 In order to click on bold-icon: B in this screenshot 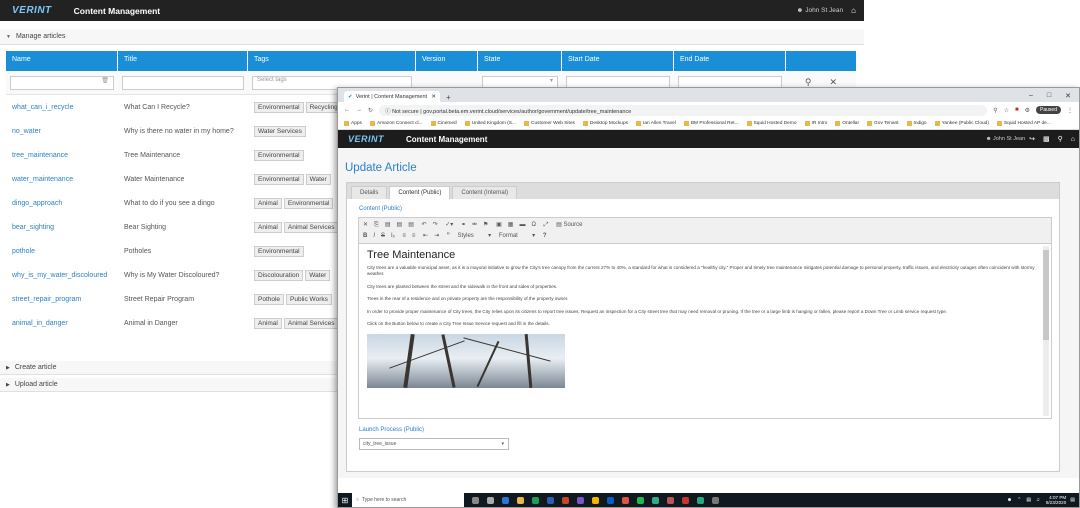, I will do `click(365, 236)`.